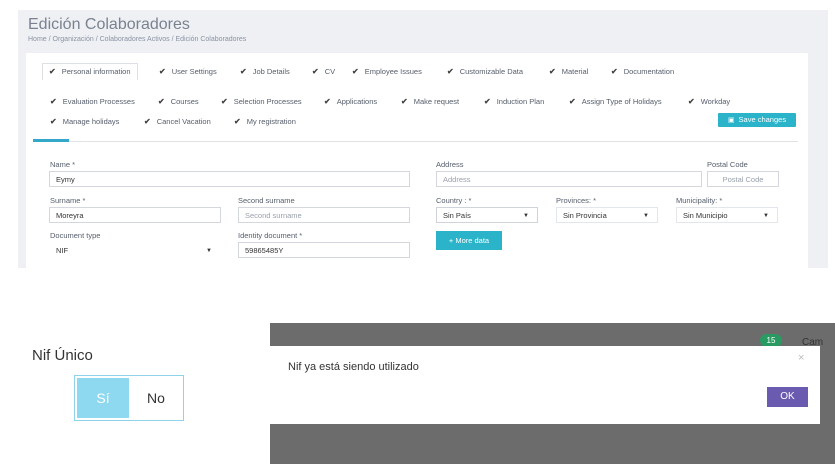  What do you see at coordinates (430, 102) in the screenshot?
I see `tab-make-request: ✔ Make request` at bounding box center [430, 102].